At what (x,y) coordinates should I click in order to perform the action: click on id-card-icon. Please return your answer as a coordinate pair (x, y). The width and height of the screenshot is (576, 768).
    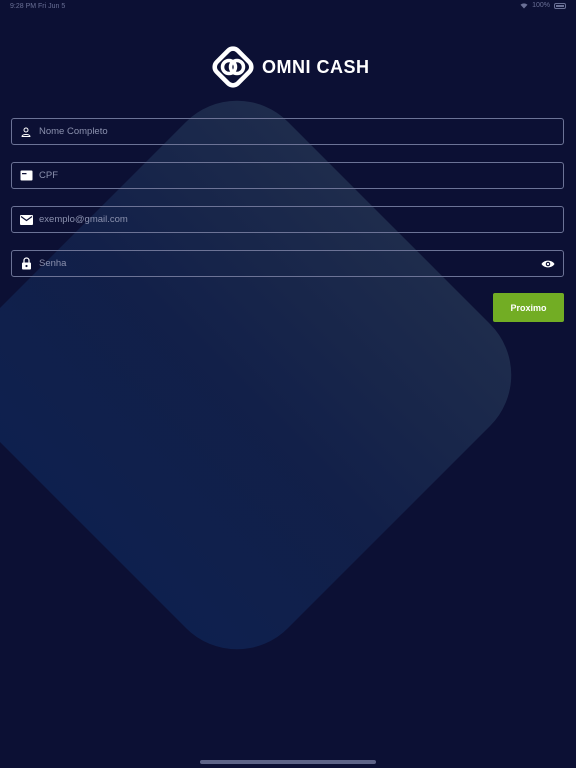
    Looking at the image, I should click on (26, 176).